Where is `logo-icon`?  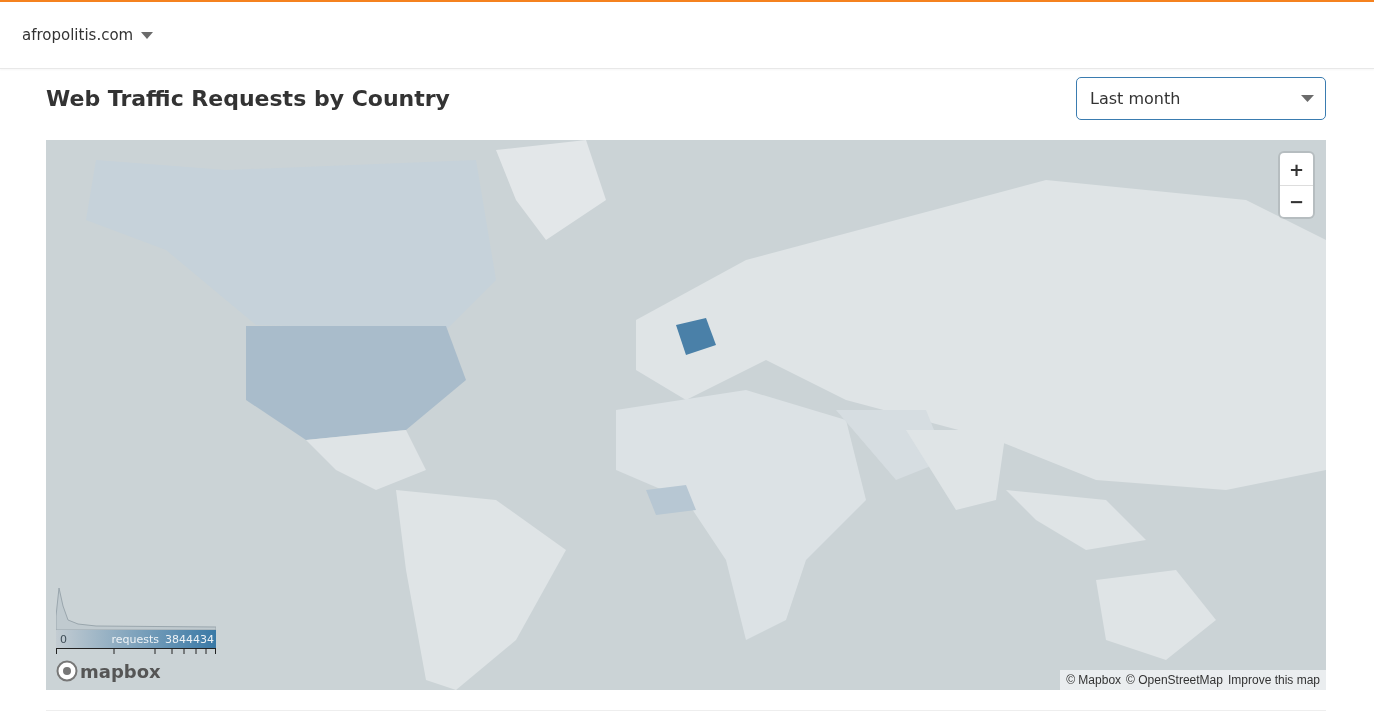 logo-icon is located at coordinates (67, 671).